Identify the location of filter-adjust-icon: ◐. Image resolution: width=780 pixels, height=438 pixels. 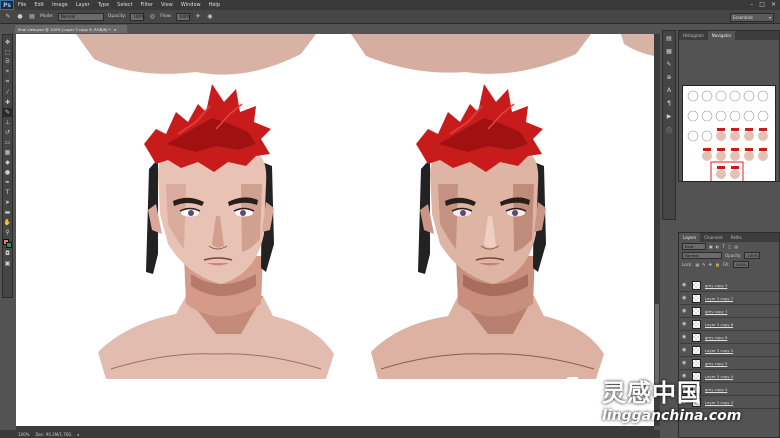
(718, 246).